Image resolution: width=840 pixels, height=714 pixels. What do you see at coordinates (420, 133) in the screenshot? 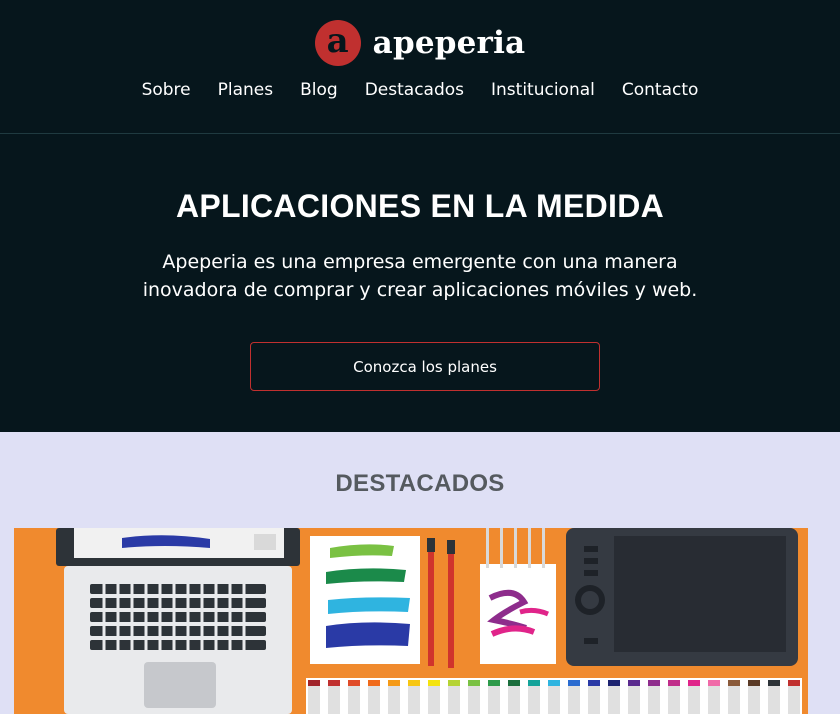
I see `header-divider` at bounding box center [420, 133].